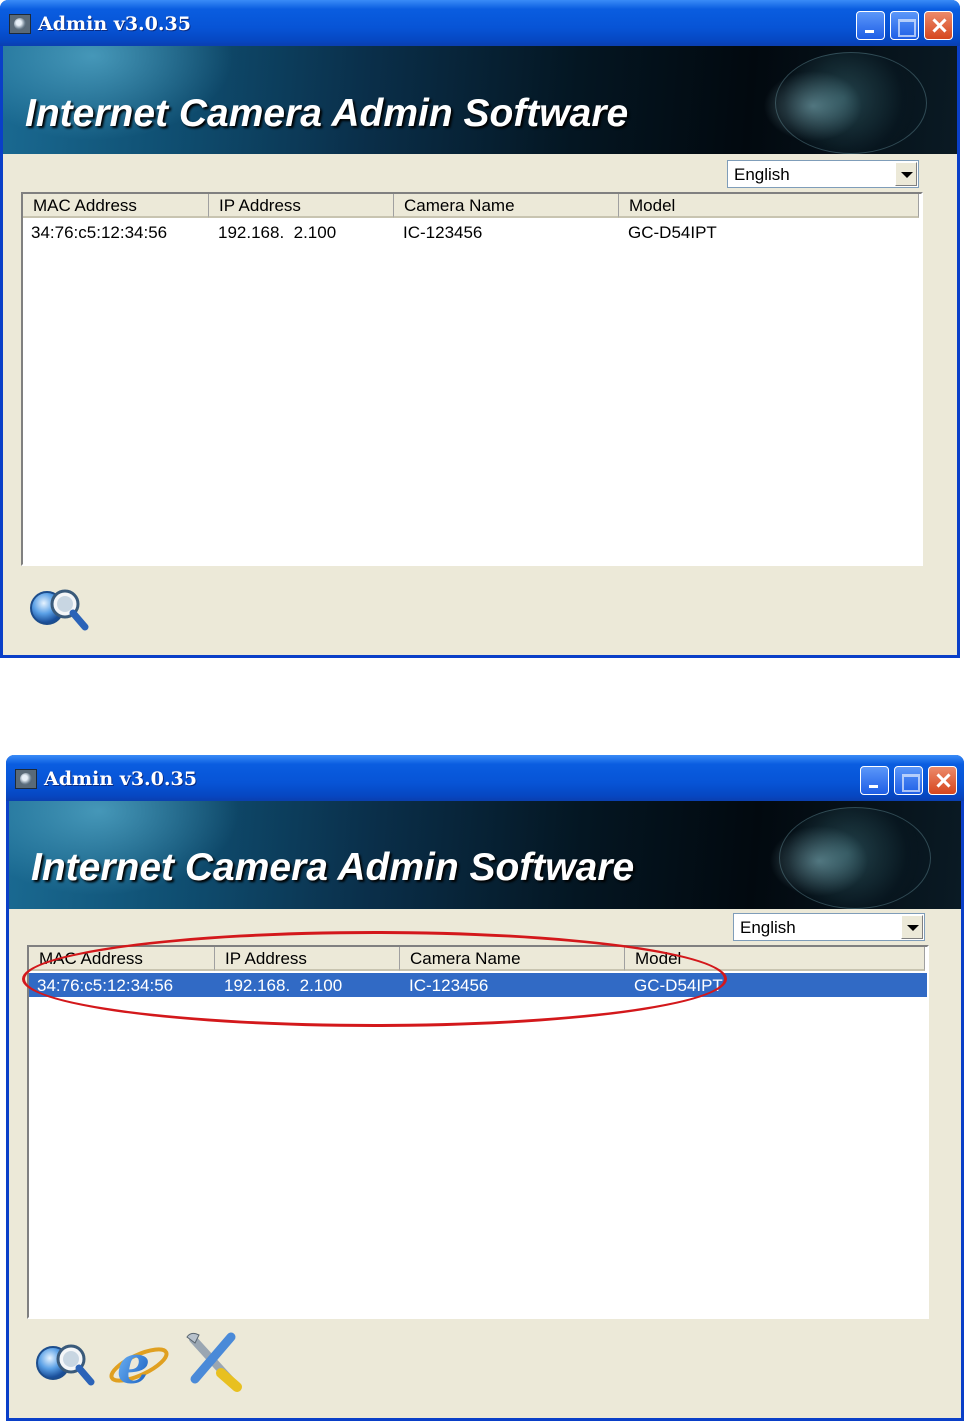  I want to click on setup-tools-icon, so click(213, 1360).